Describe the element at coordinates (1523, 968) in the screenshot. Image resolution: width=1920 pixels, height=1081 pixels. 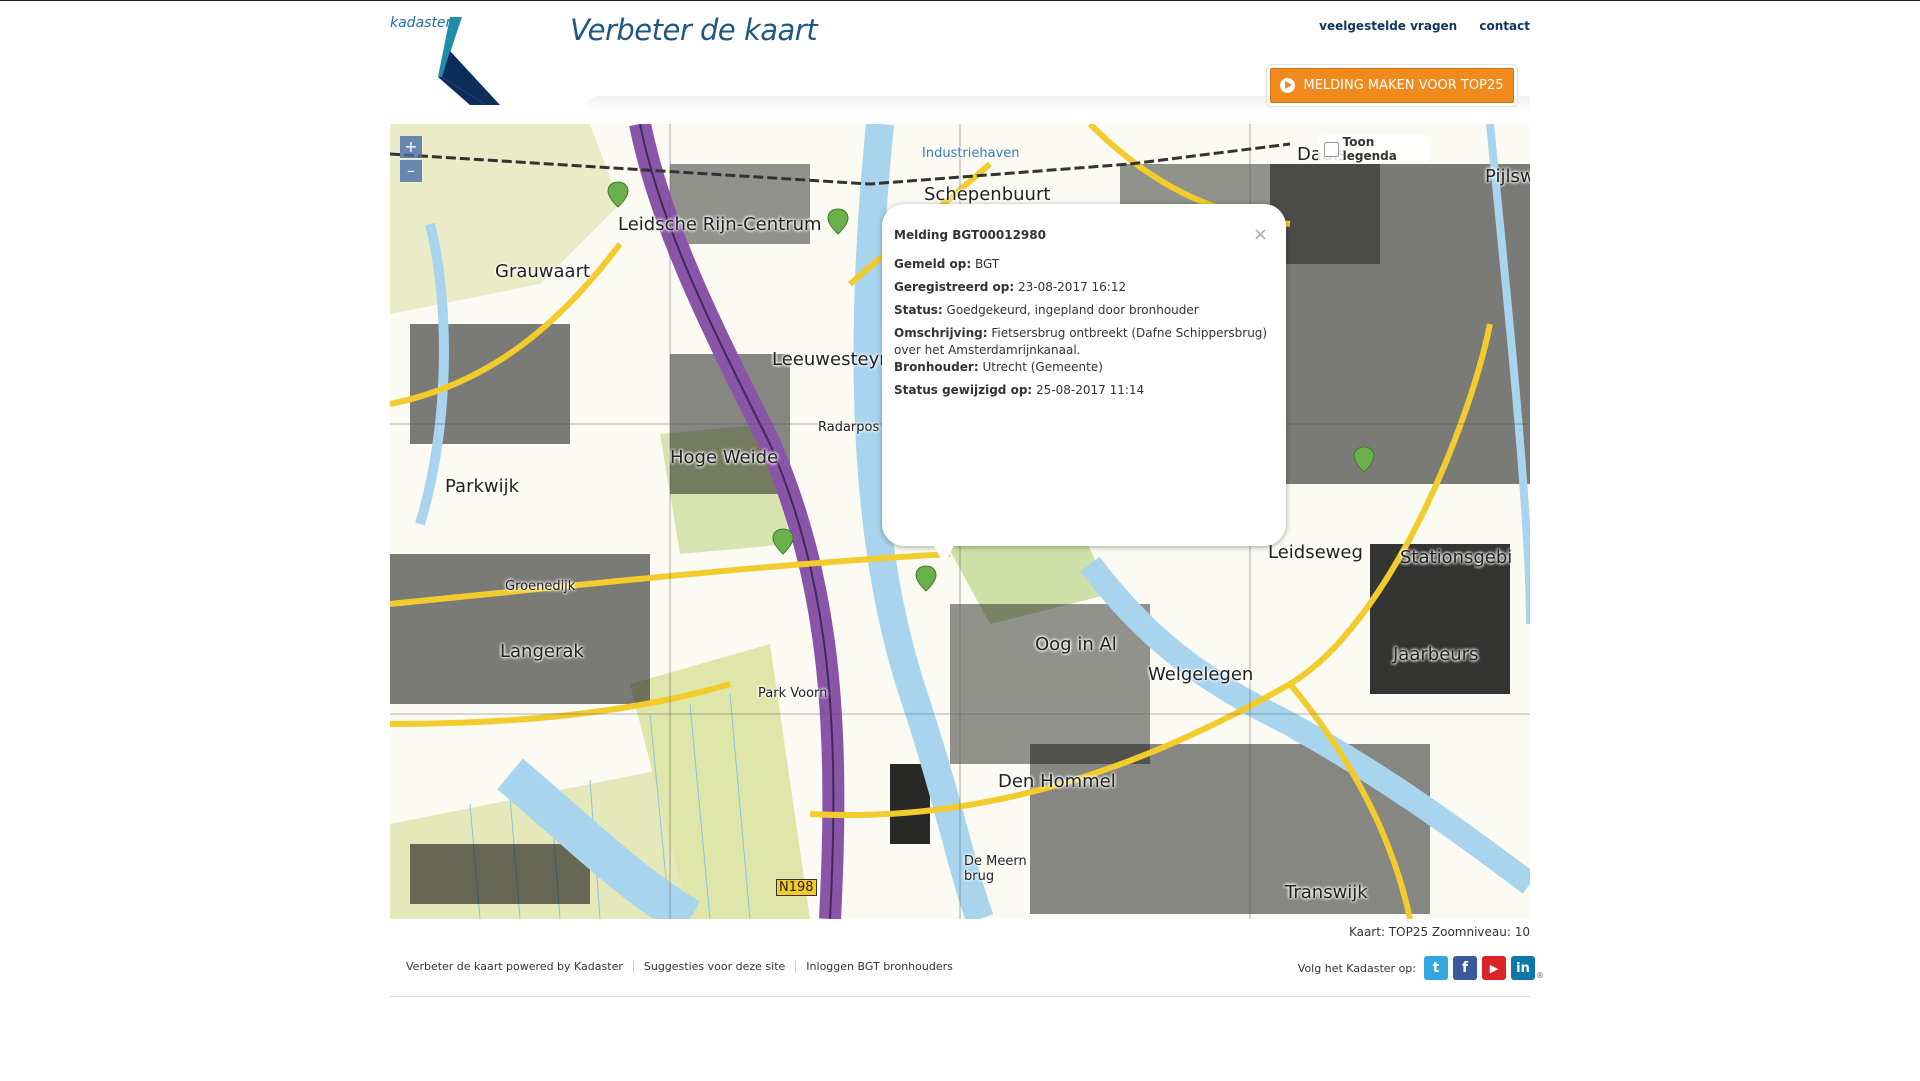
I see `linkedin-icon: in` at that location.